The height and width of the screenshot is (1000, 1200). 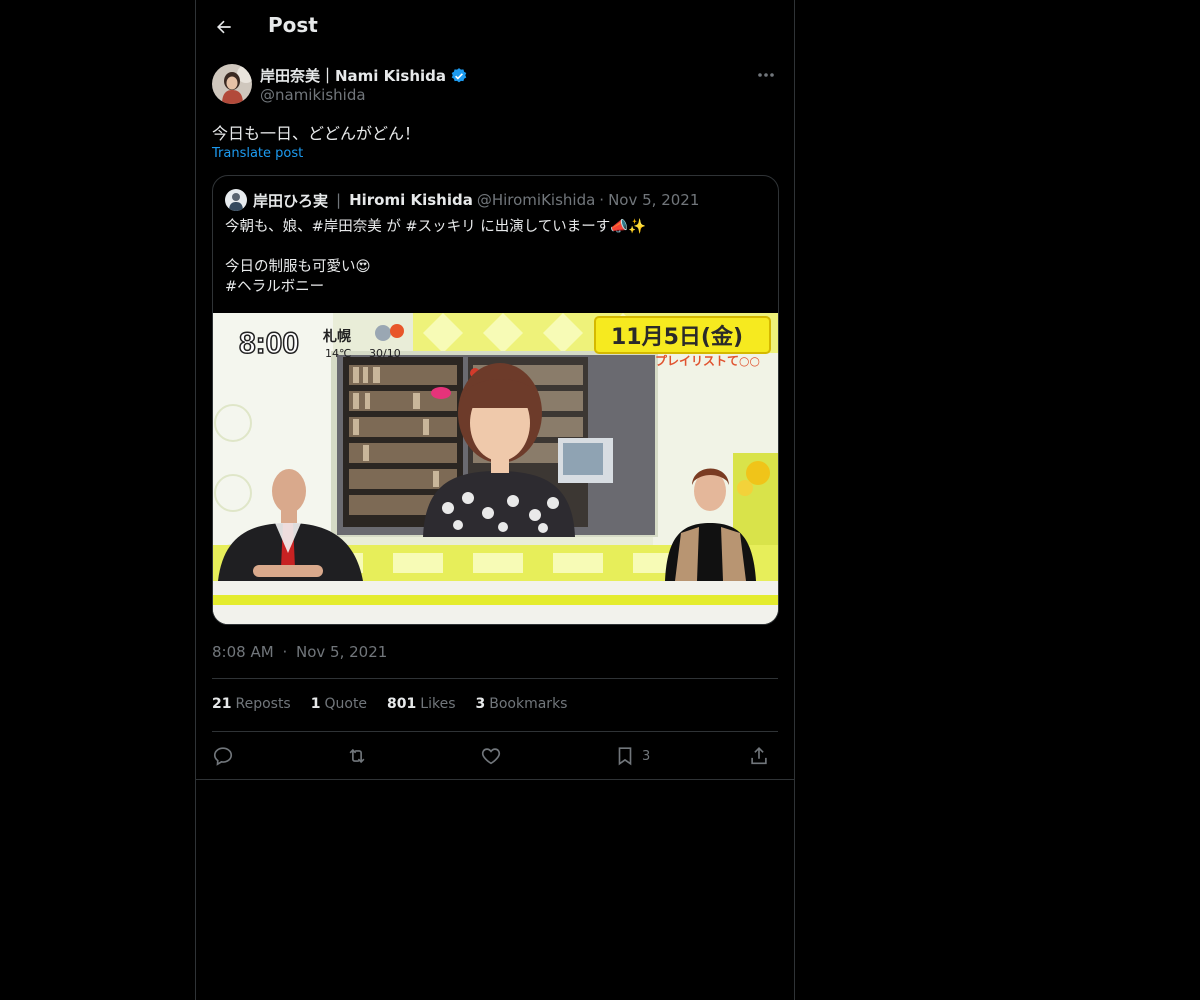 What do you see at coordinates (339, 704) in the screenshot?
I see `quotes-stat: 1 Quote` at bounding box center [339, 704].